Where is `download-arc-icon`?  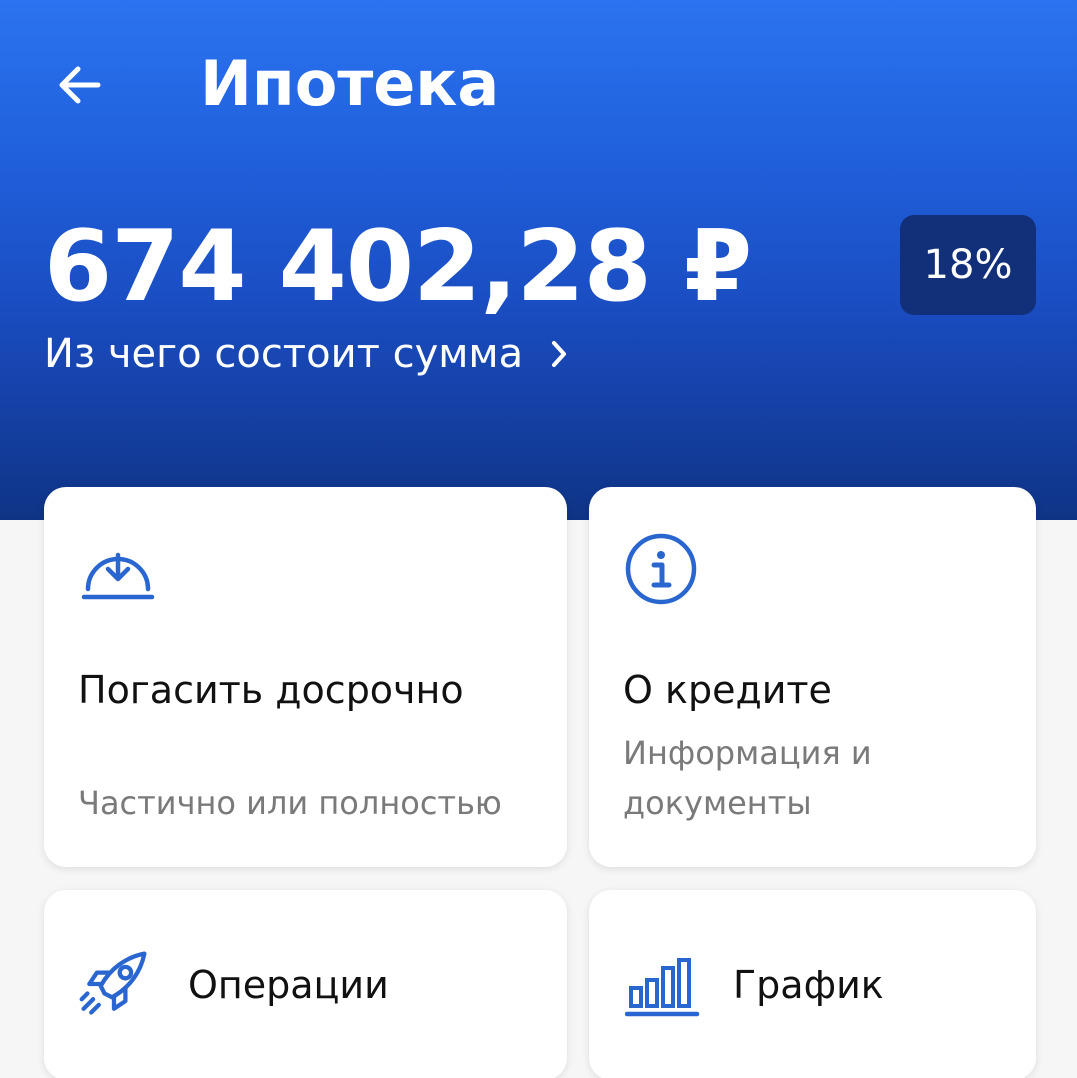 download-arc-icon is located at coordinates (118, 569).